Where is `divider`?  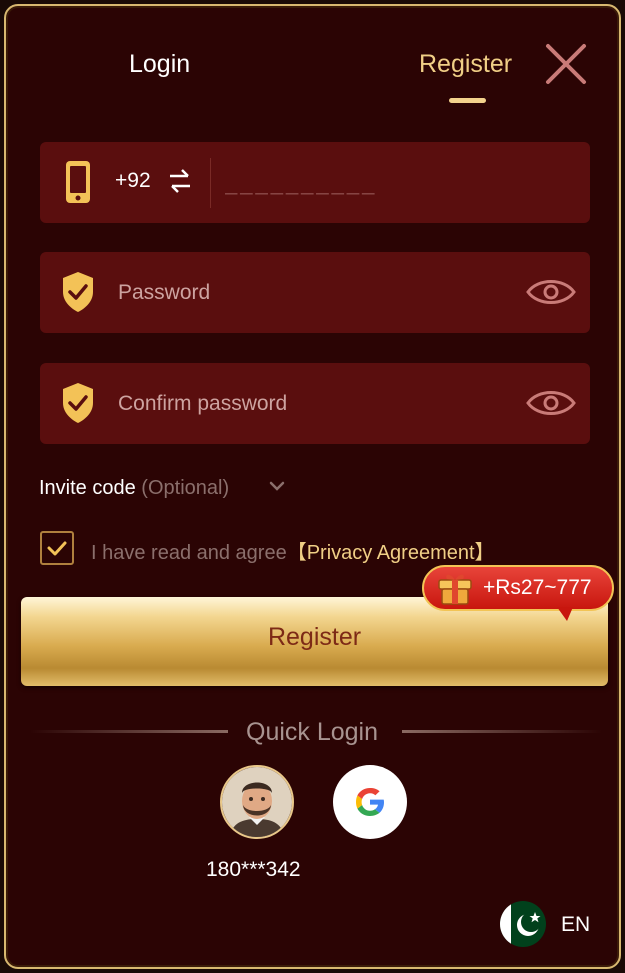
divider is located at coordinates (210, 183).